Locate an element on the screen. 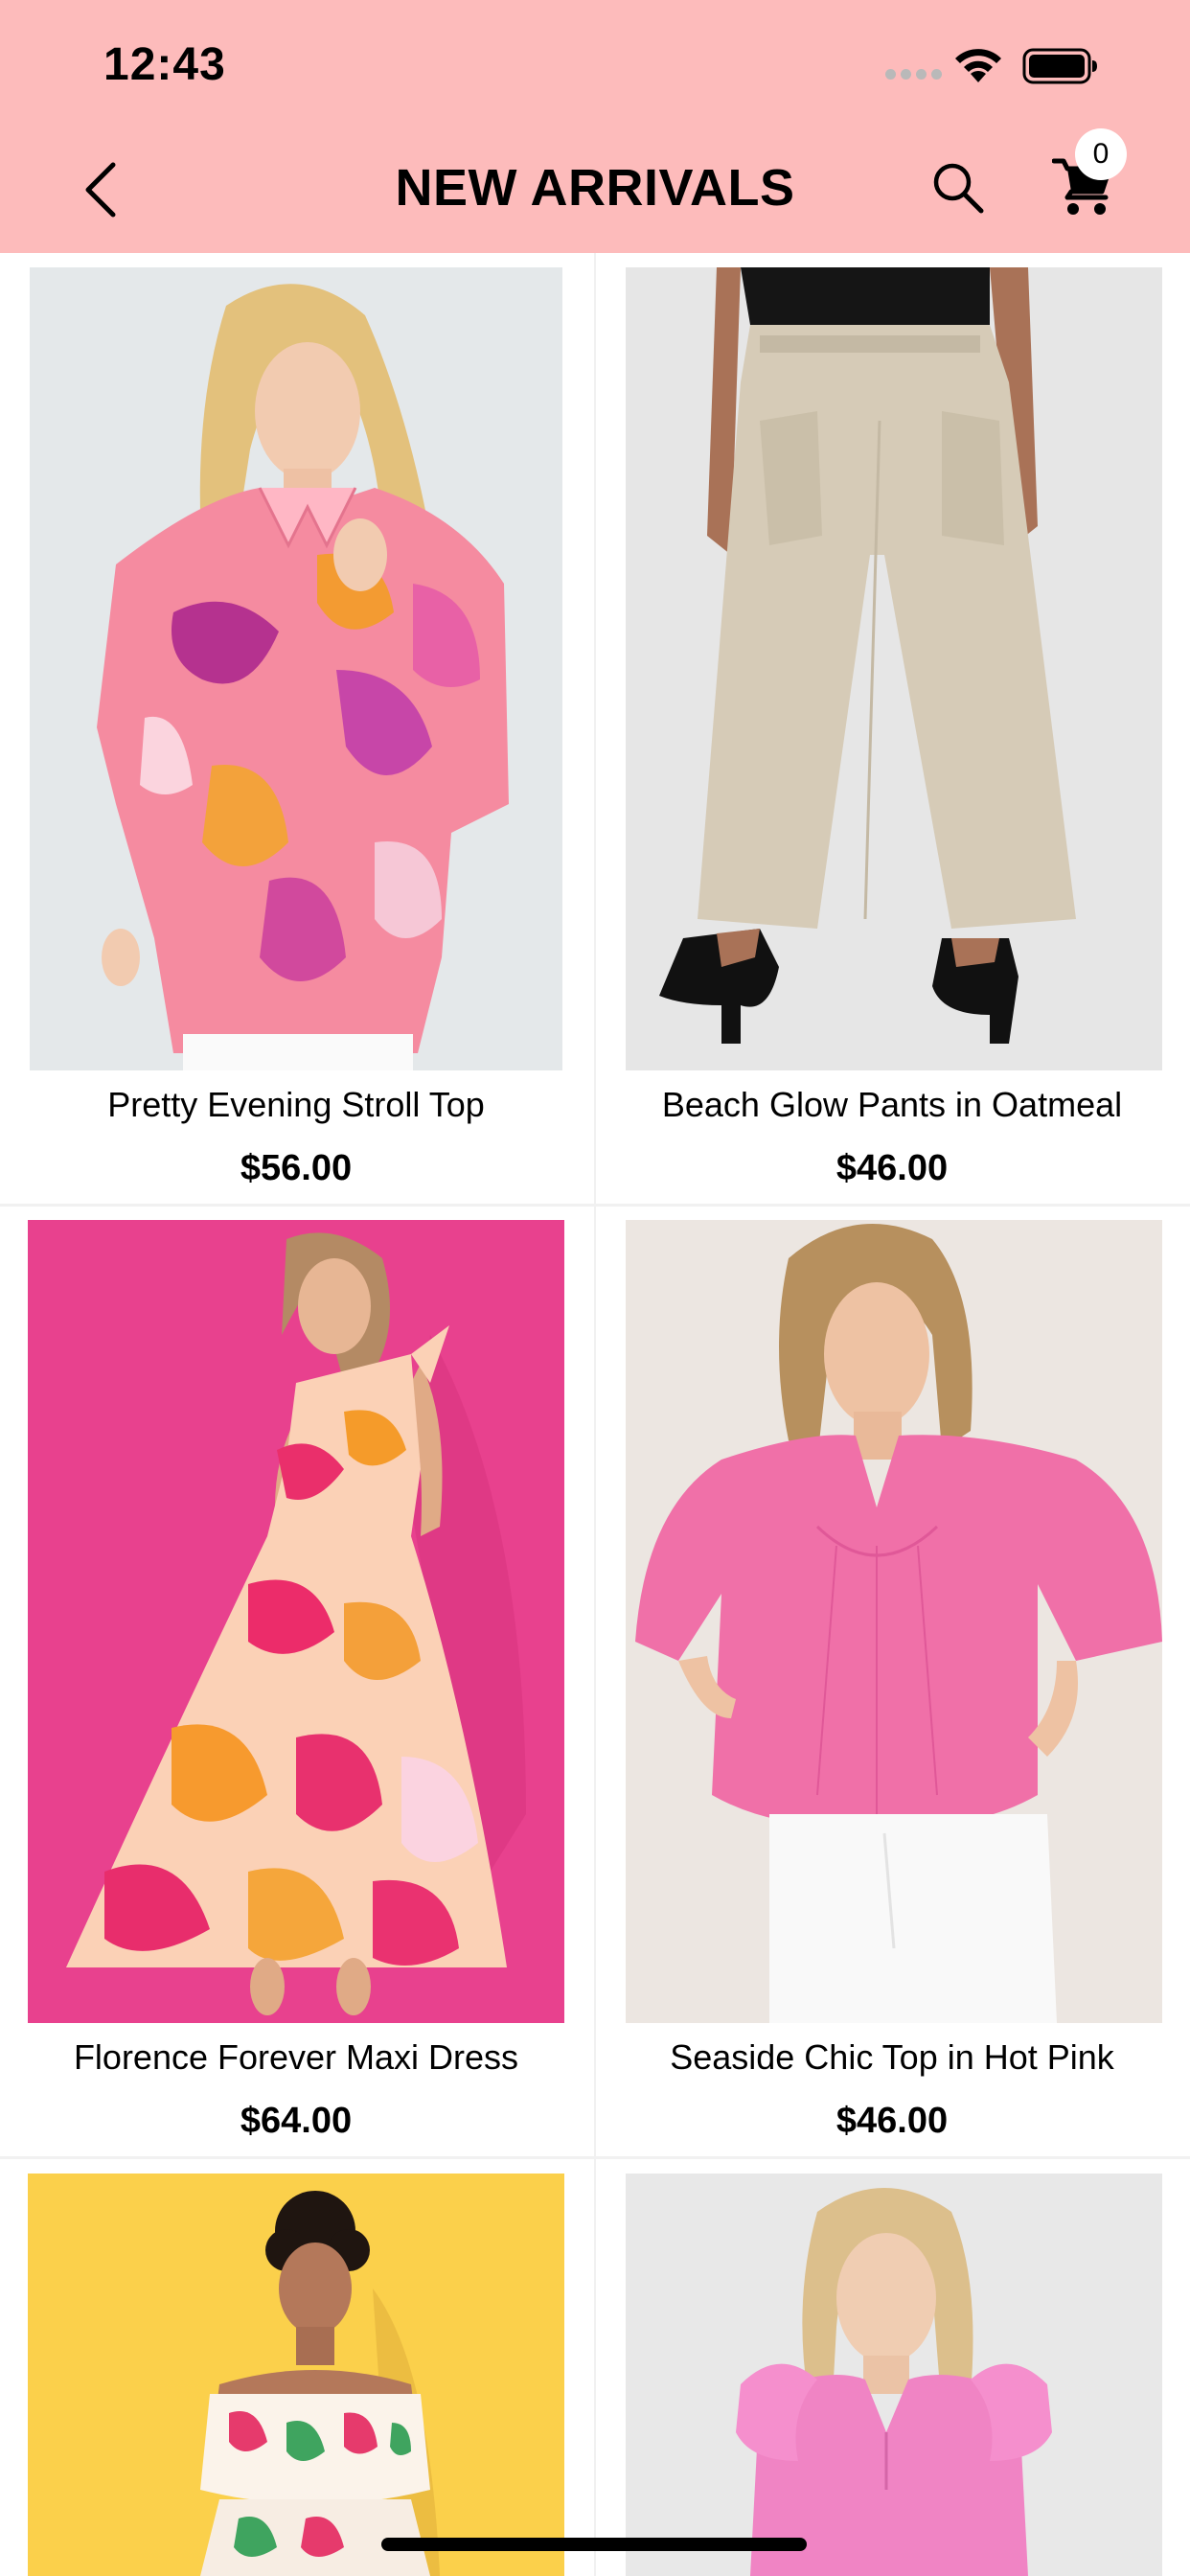 This screenshot has width=1190, height=2576. product-price: $64.00 is located at coordinates (296, 2121).